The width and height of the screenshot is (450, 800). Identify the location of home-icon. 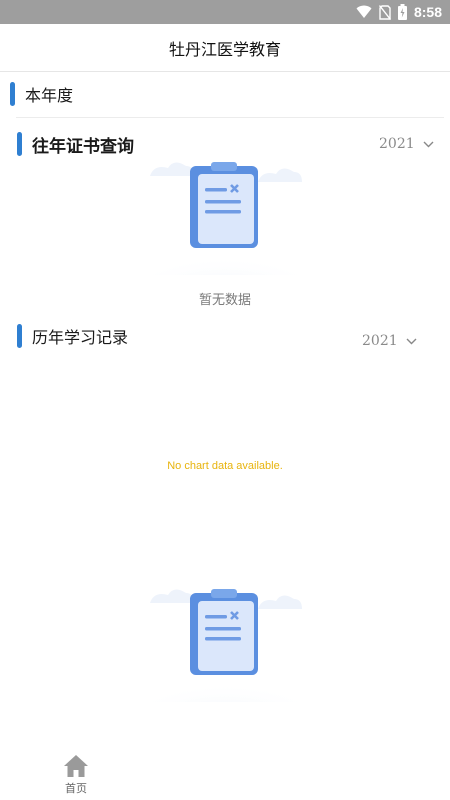
(76, 766).